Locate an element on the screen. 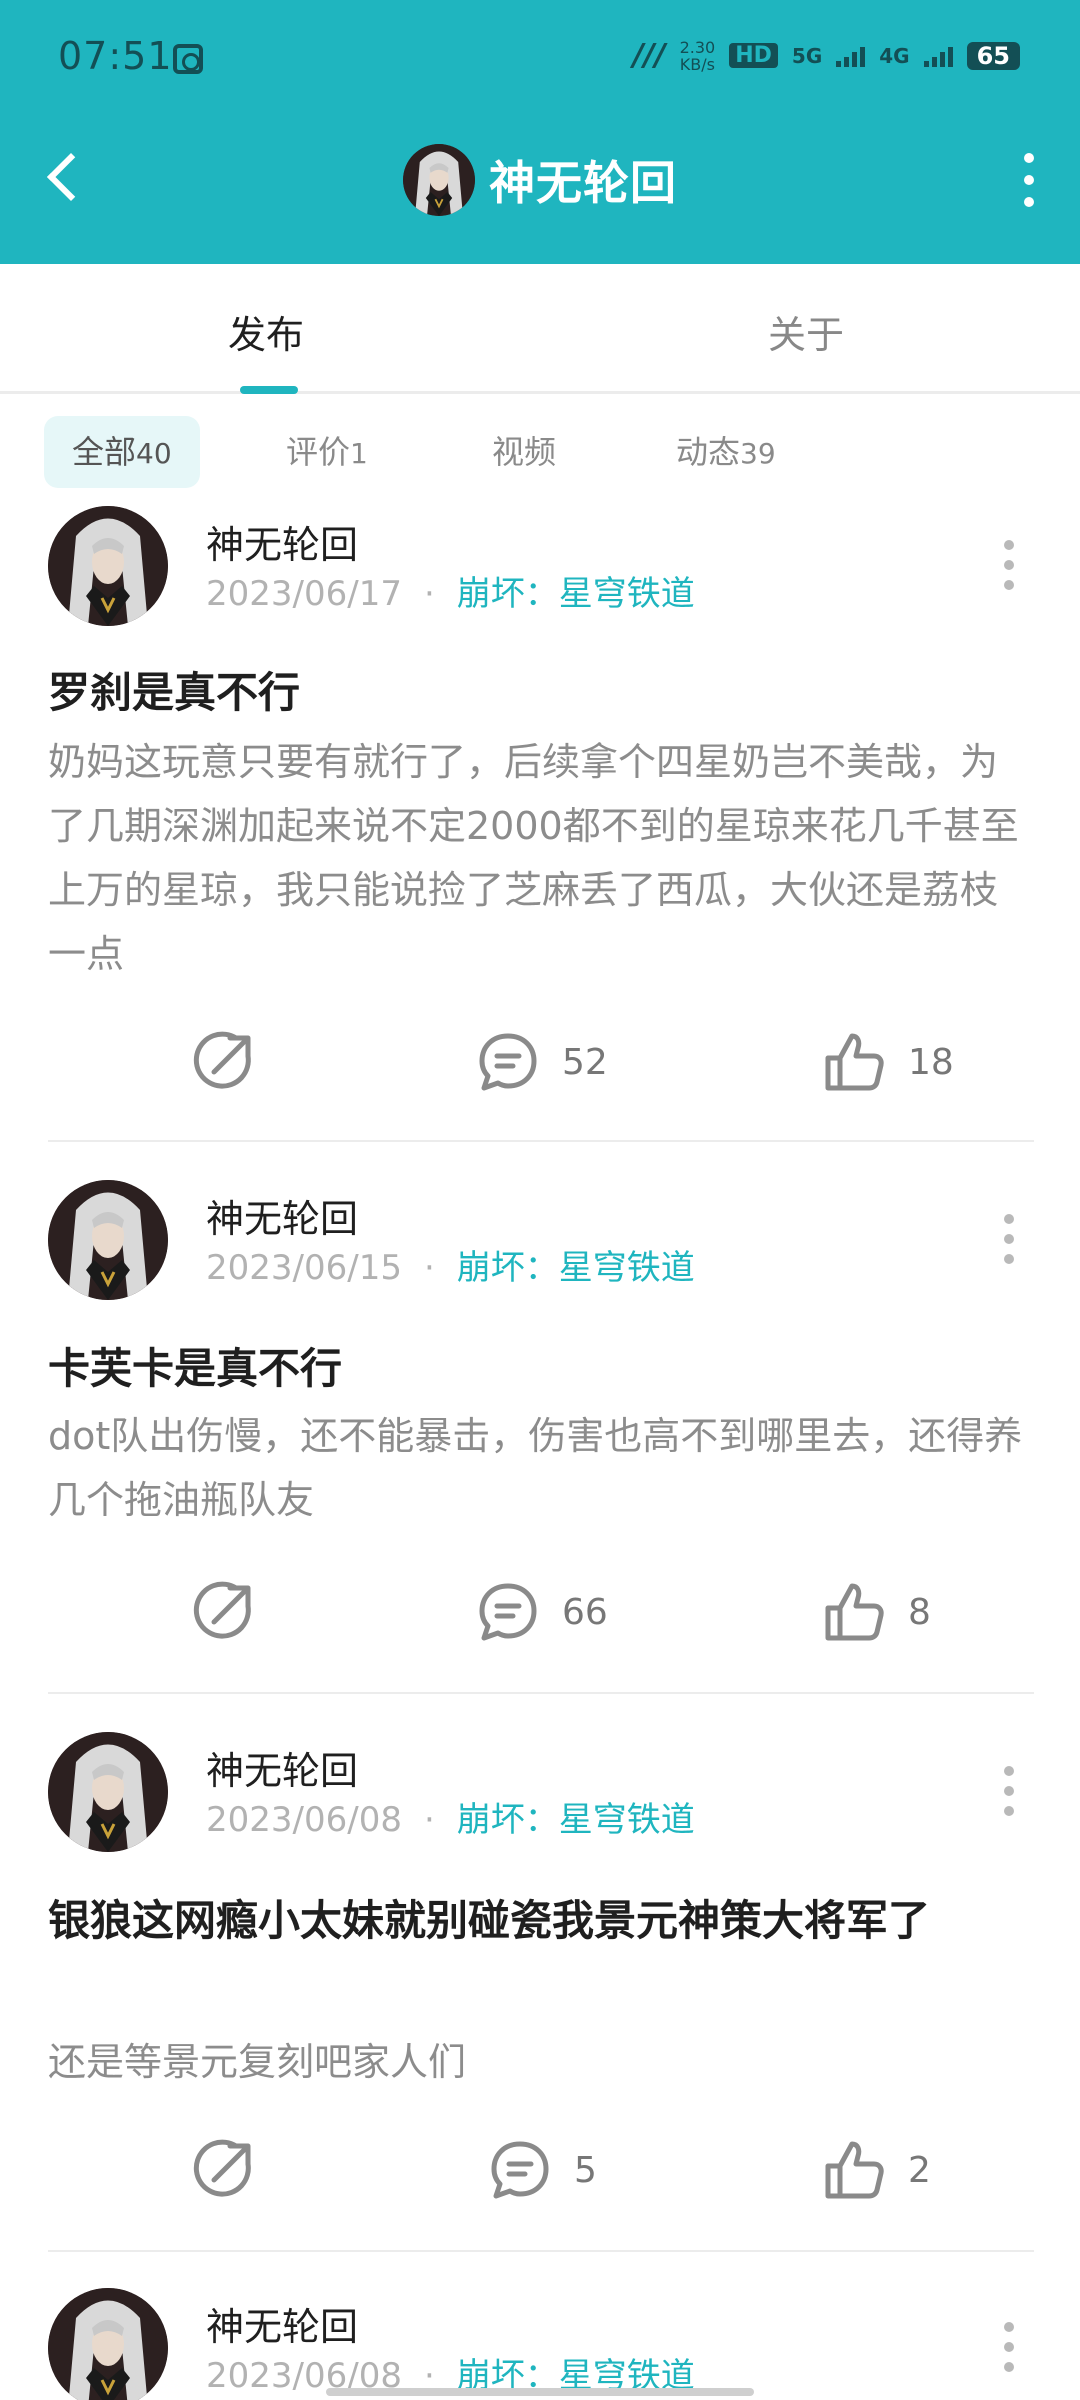 The image size is (1080, 2400). post-actions: 52 18 is located at coordinates (541, 1062).